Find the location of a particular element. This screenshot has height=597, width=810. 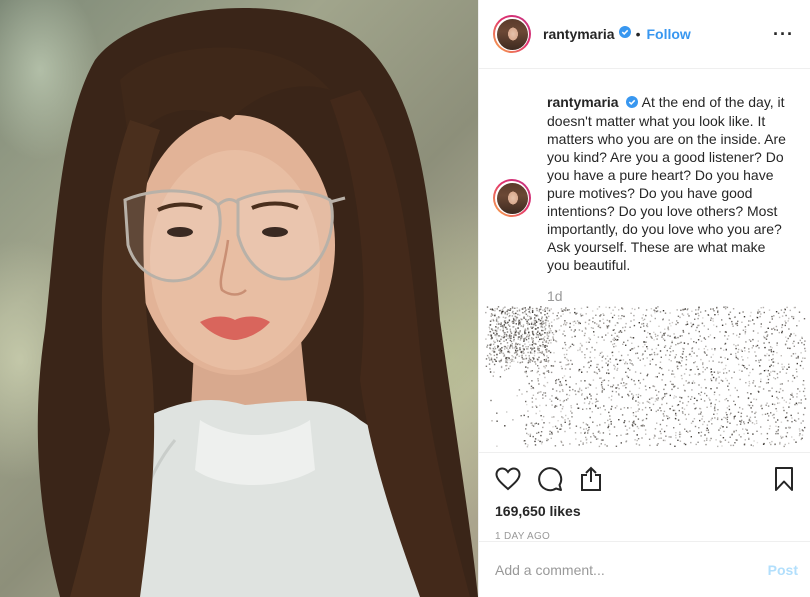

header-username: rantymaria is located at coordinates (579, 34).